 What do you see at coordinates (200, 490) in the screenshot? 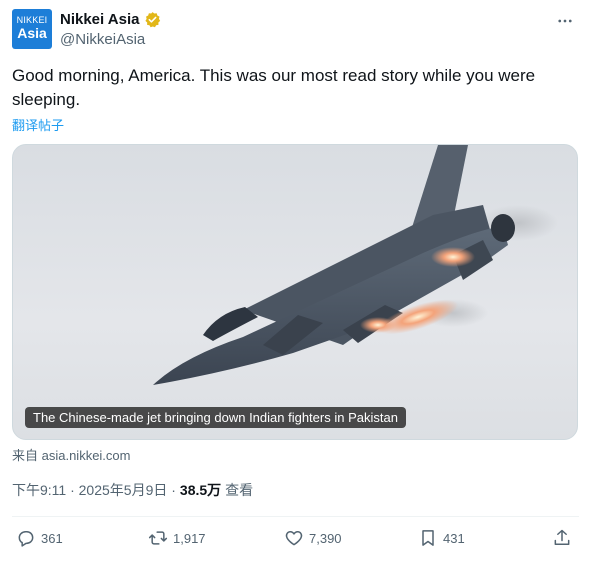
I see `view-count: 38.5万` at bounding box center [200, 490].